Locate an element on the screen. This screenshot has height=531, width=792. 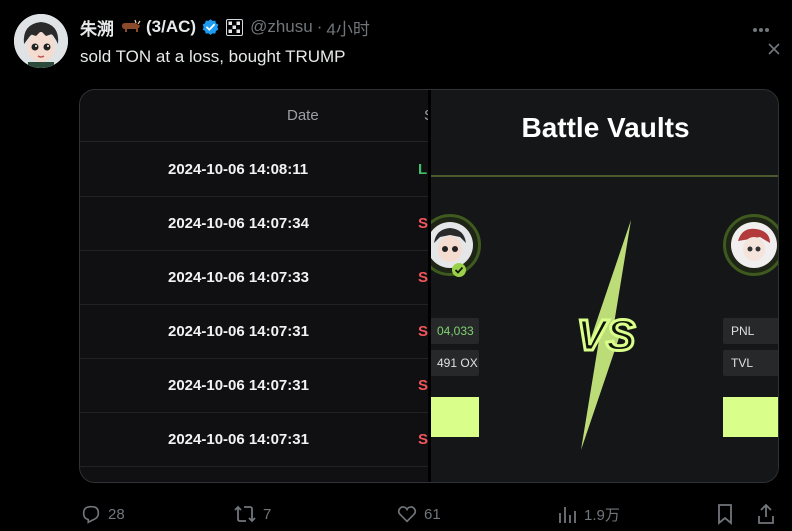
player-right-avatar is located at coordinates (750, 245).